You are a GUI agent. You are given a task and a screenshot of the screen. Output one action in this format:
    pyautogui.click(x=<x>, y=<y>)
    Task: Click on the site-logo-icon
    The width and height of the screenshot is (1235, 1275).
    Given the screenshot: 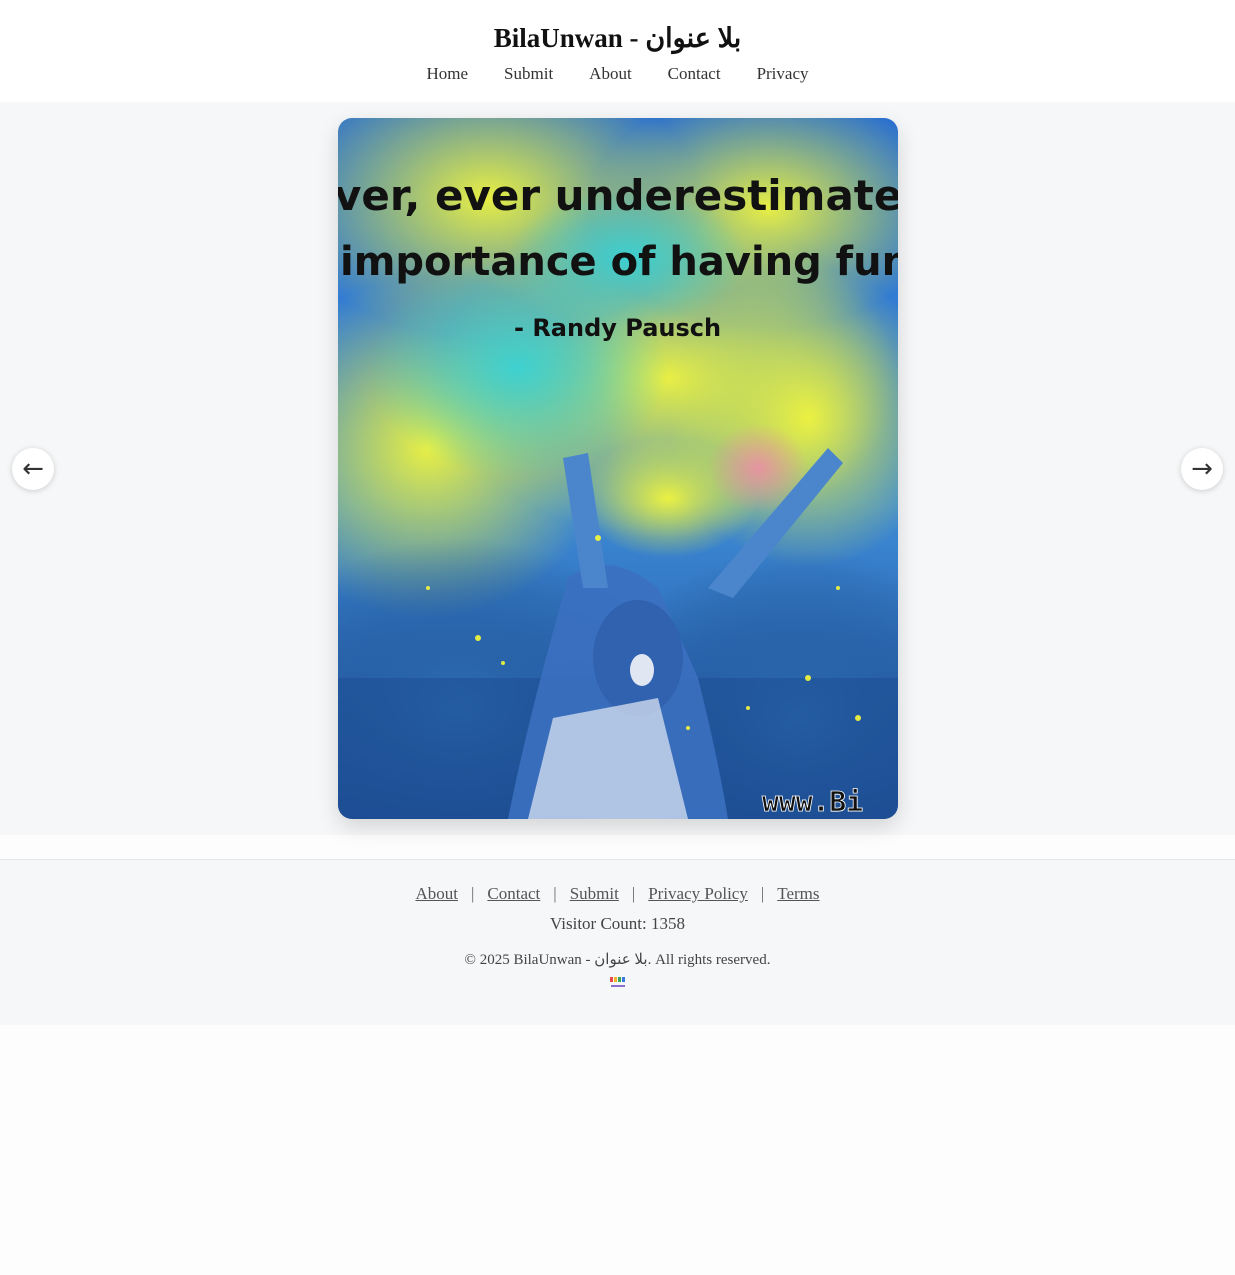 What is the action you would take?
    pyautogui.click(x=618, y=983)
    